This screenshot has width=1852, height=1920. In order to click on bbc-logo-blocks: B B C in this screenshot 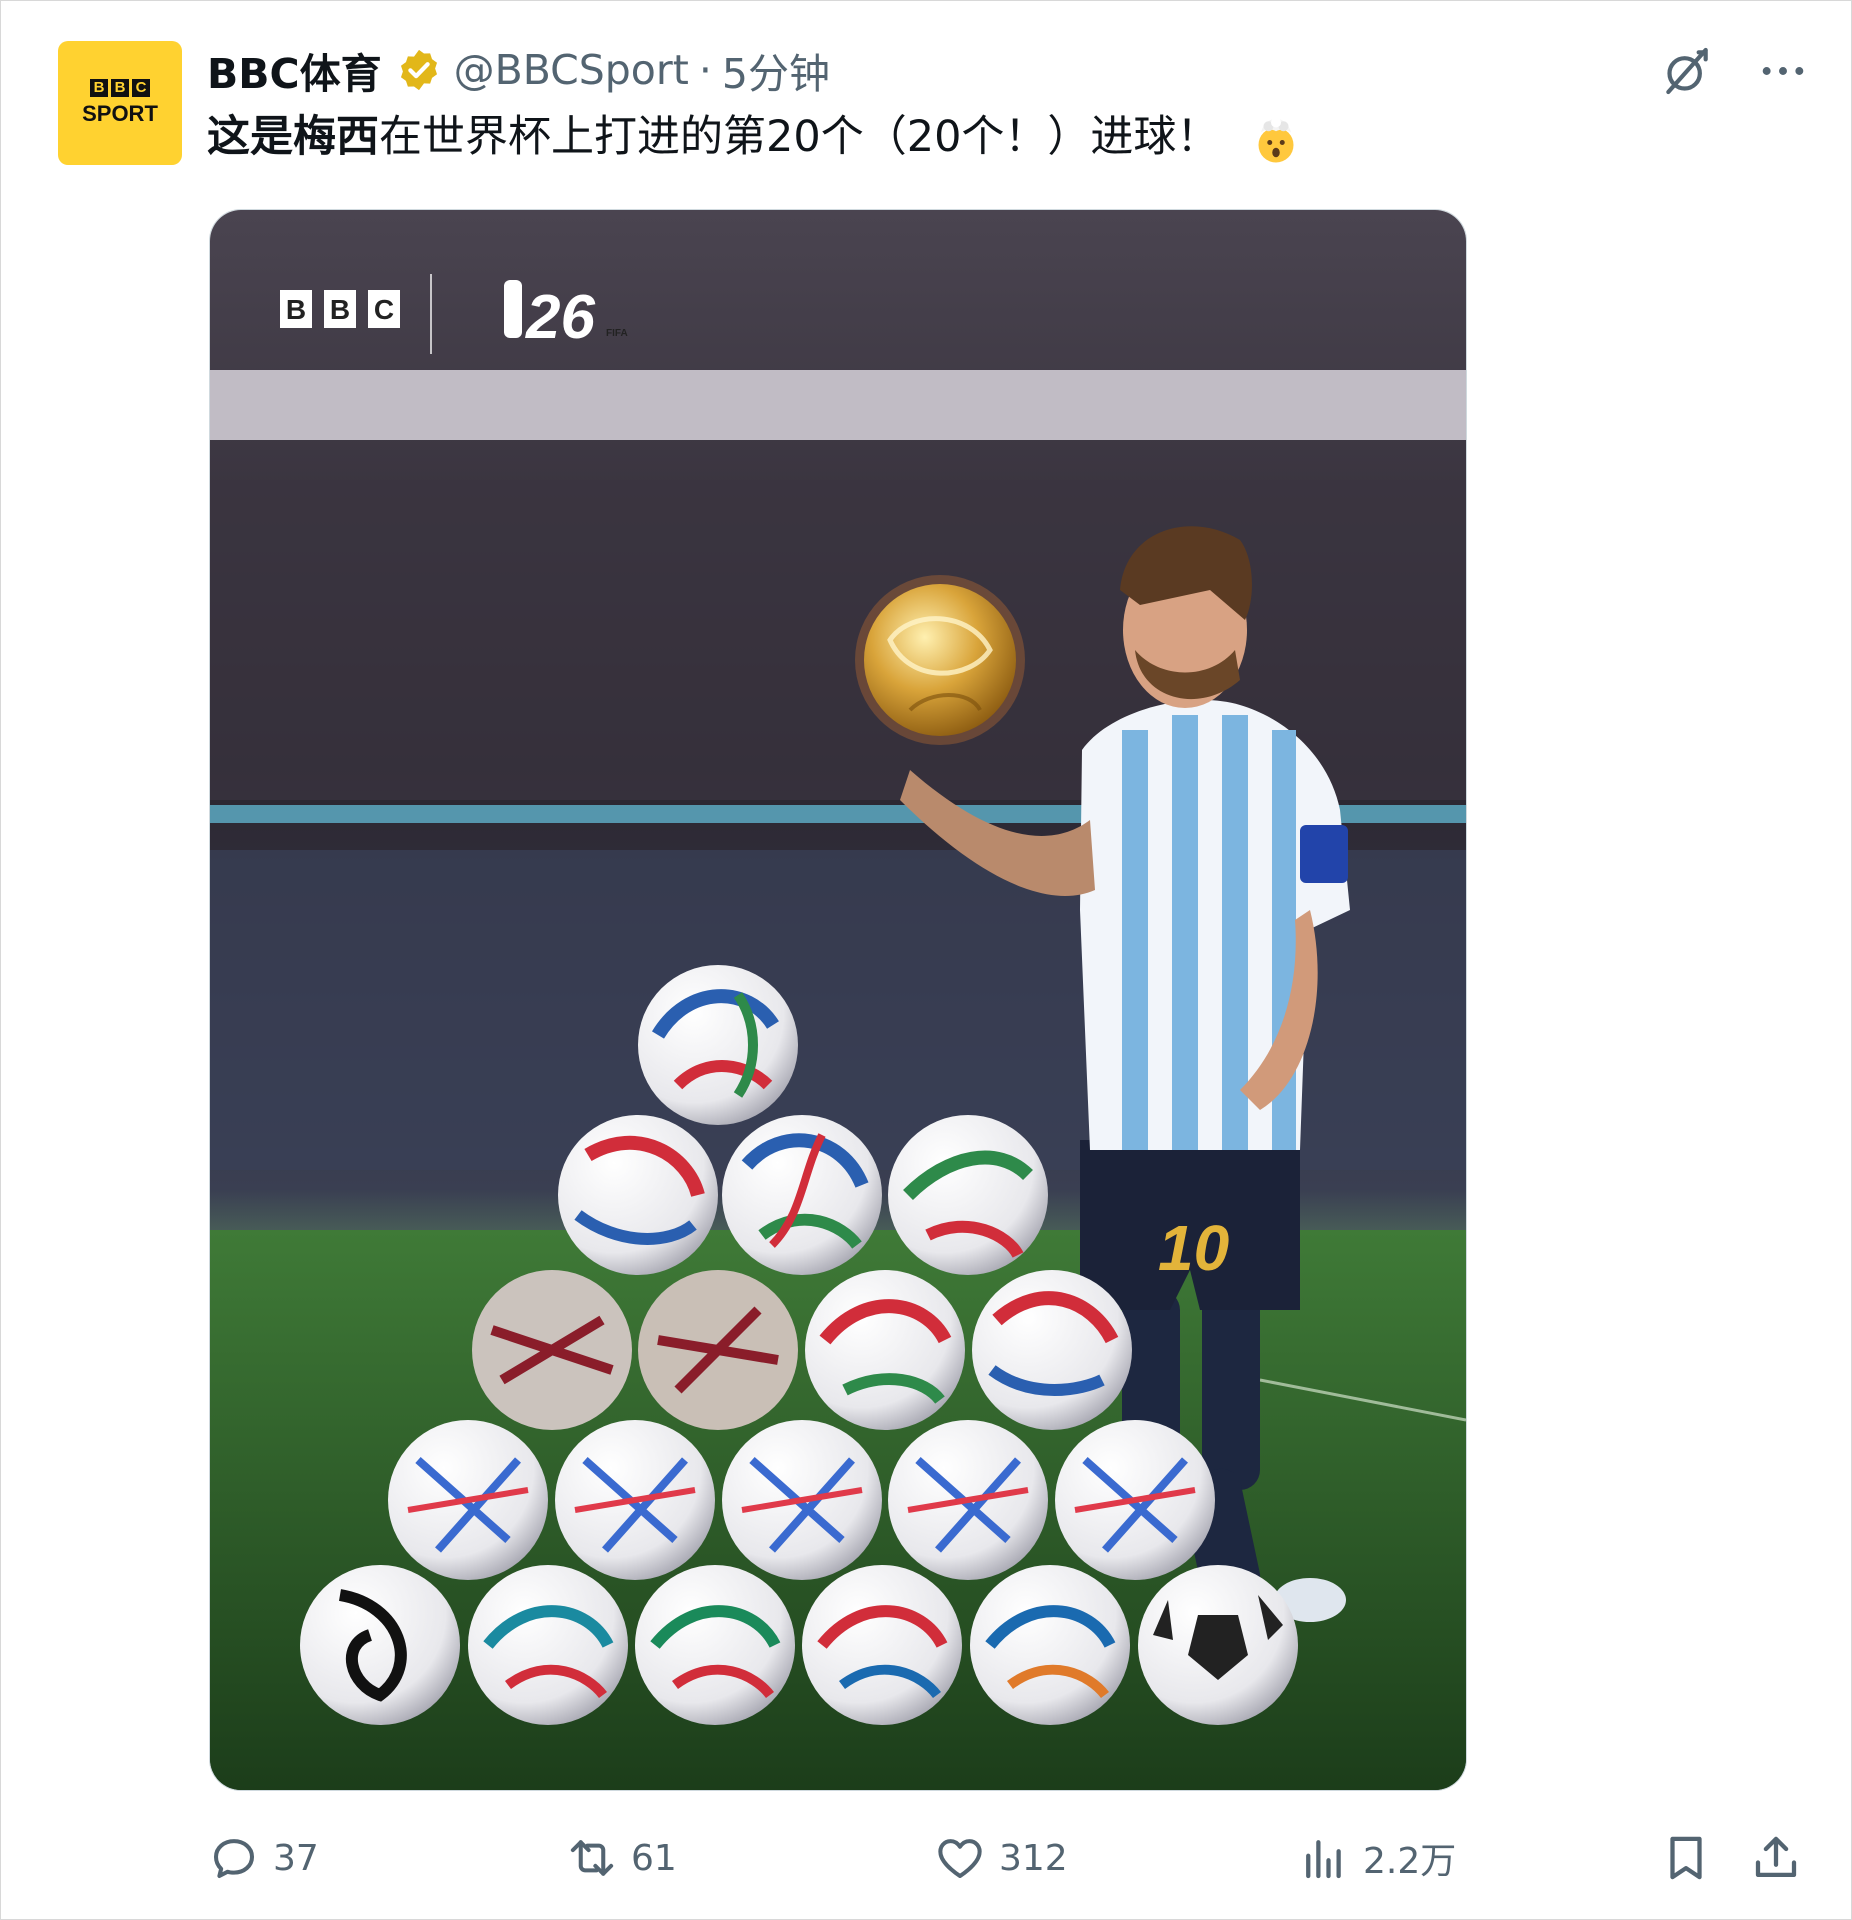, I will do `click(120, 88)`.